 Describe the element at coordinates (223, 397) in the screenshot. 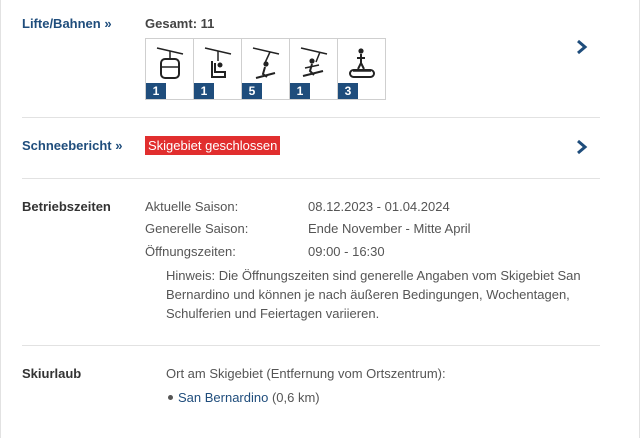

I see `place-link: San Bernardino` at that location.